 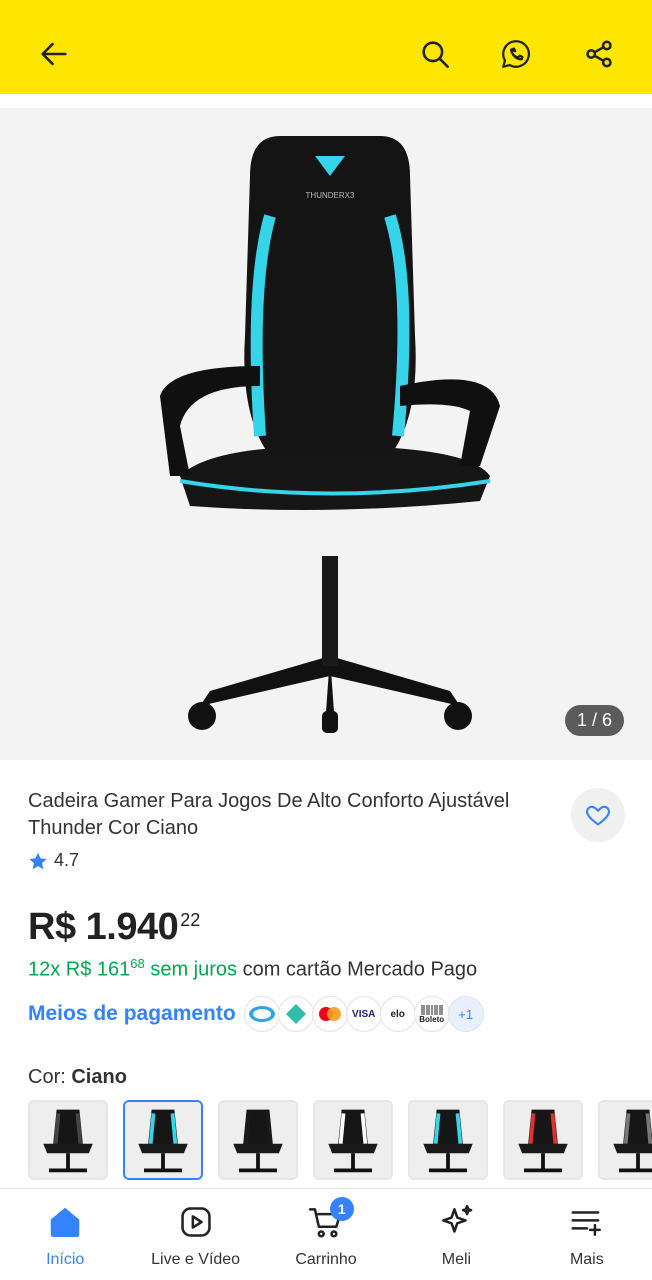 What do you see at coordinates (67, 860) in the screenshot?
I see `rating-value: 4.7` at bounding box center [67, 860].